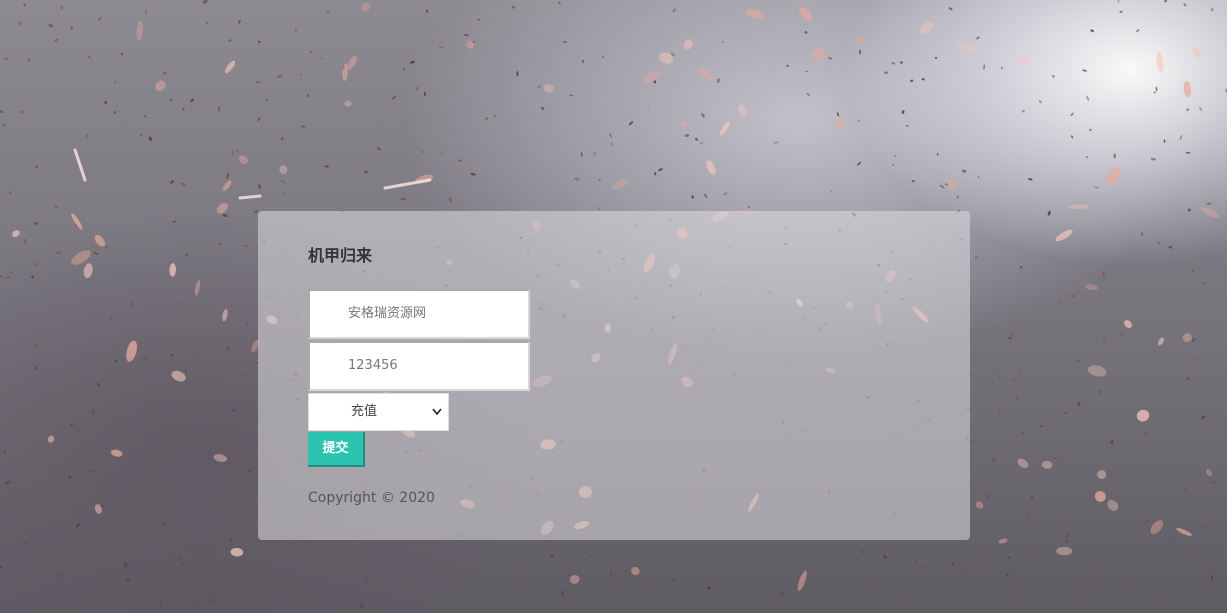 This screenshot has width=1227, height=613. I want to click on type-select-value: 充值, so click(364, 411).